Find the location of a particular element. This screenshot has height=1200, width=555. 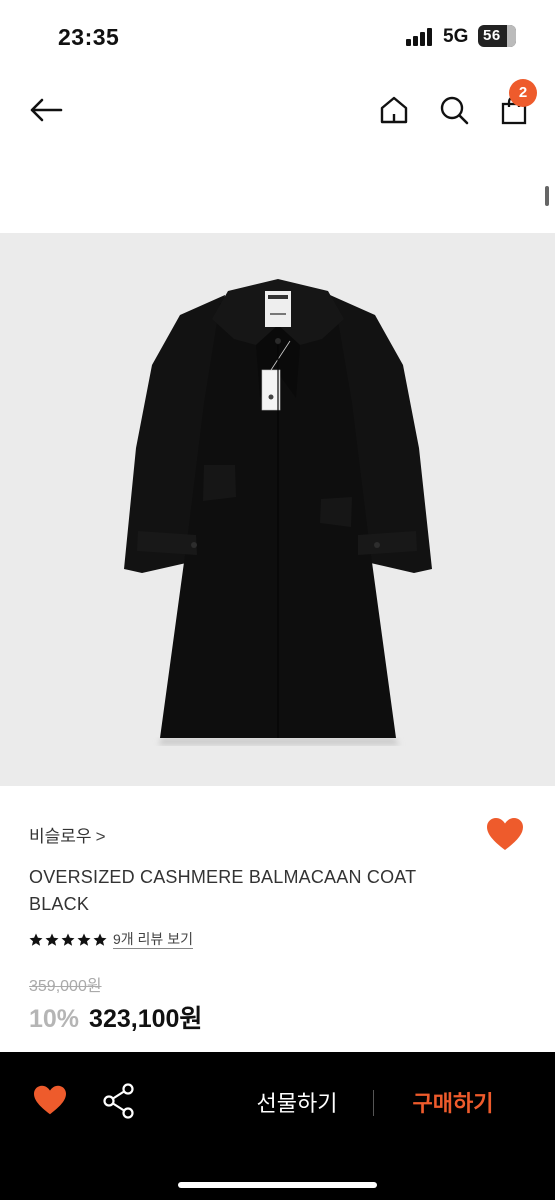

scroll-indicator is located at coordinates (547, 196).